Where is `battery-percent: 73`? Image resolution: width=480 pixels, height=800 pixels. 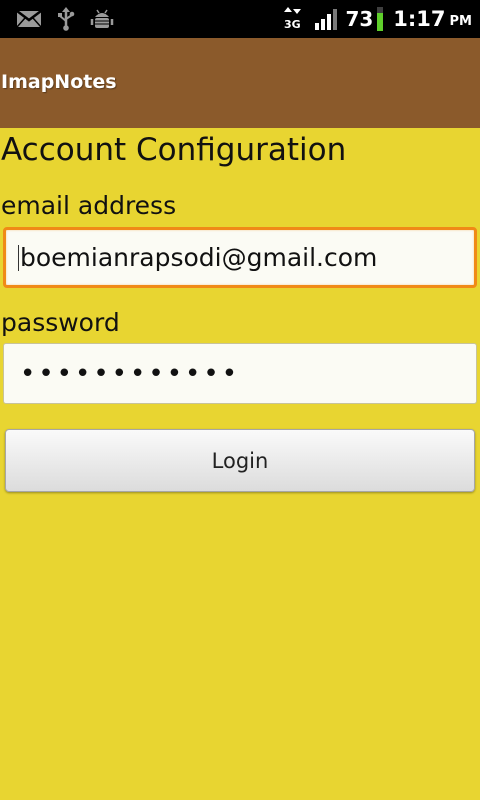 battery-percent: 73 is located at coordinates (359, 19).